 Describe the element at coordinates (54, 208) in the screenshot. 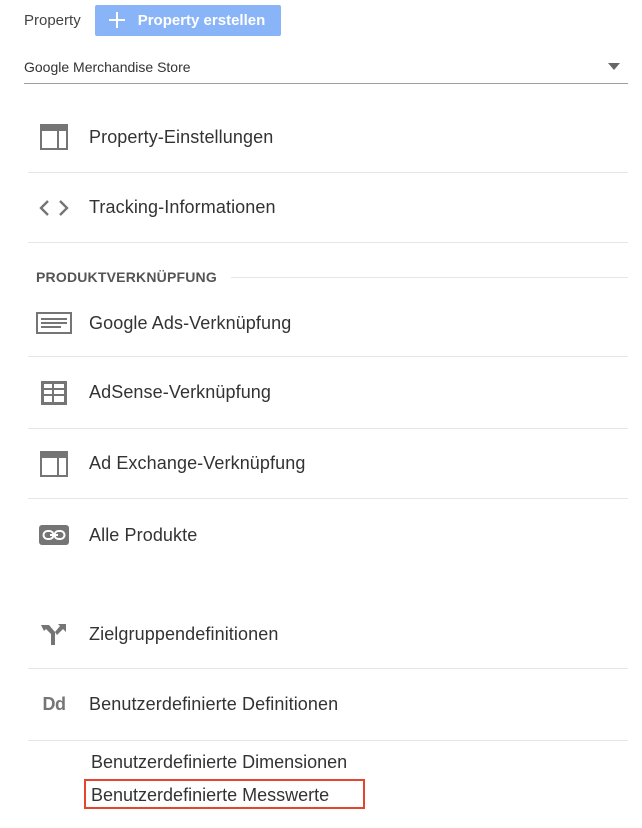

I see `code-brackets-icon` at that location.